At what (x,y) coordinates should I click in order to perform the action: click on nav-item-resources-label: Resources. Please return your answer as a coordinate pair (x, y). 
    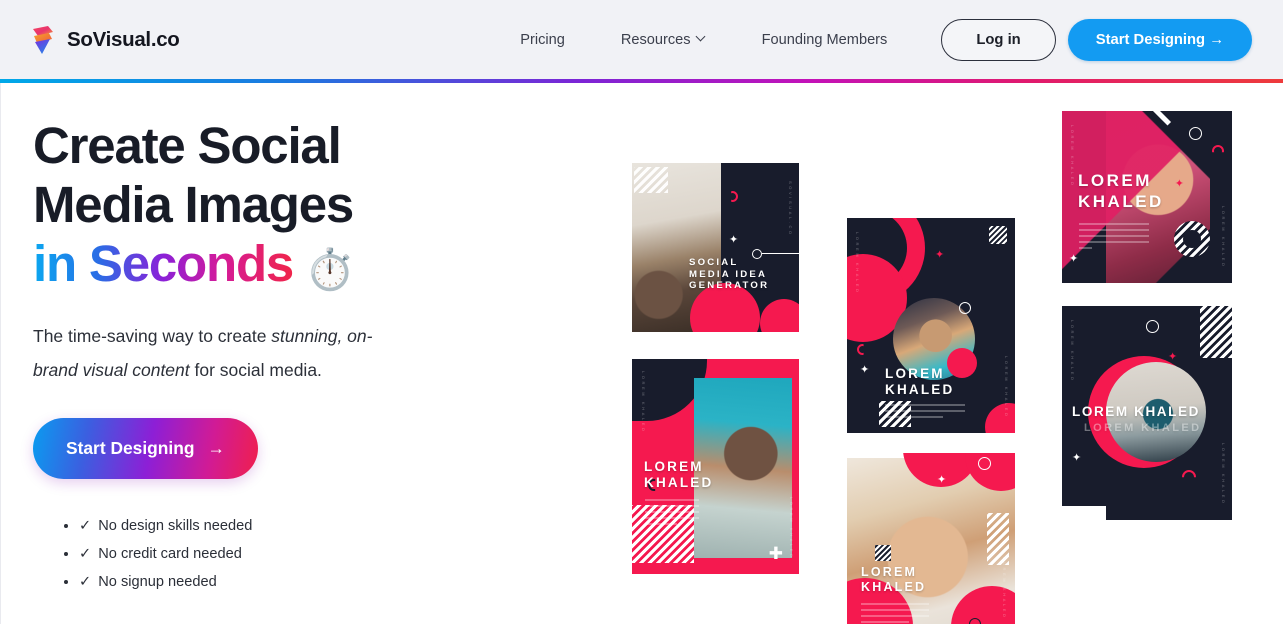
    Looking at the image, I should click on (655, 39).